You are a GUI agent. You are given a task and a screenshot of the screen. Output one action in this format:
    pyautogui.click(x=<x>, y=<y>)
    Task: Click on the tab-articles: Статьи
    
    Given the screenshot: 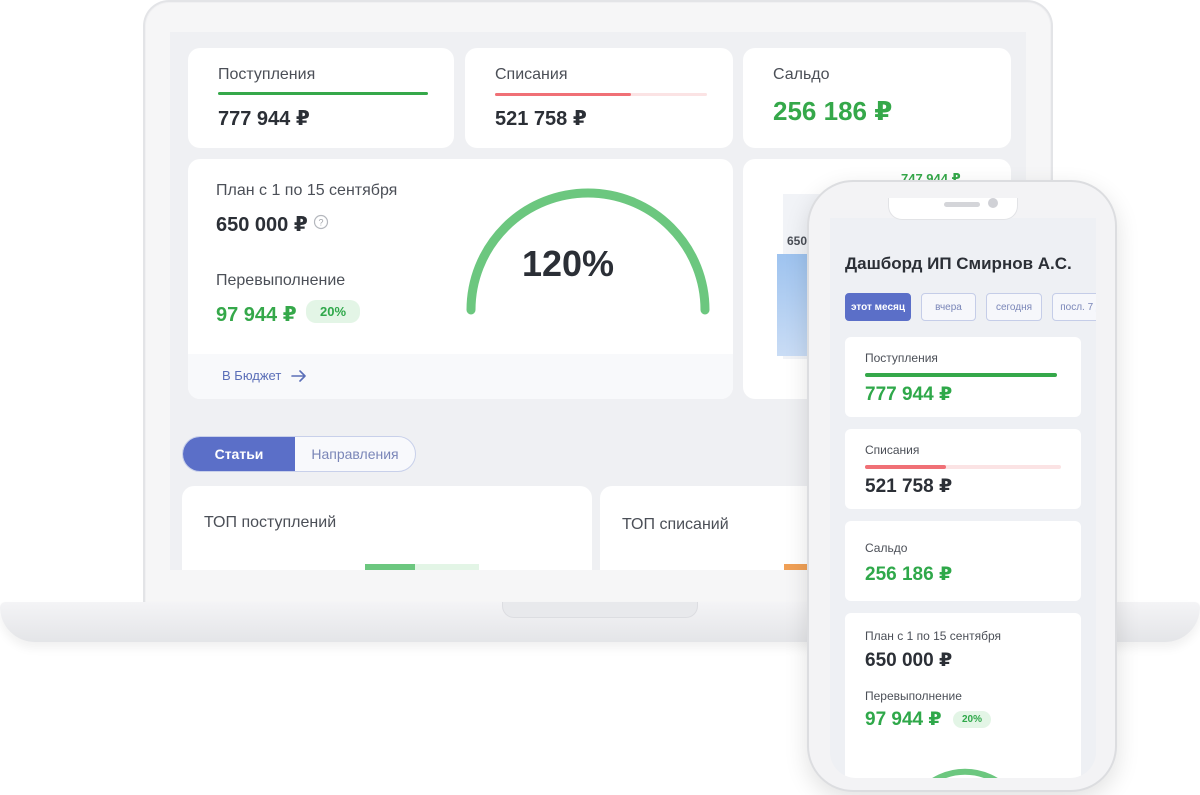 What is the action you would take?
    pyautogui.click(x=239, y=454)
    